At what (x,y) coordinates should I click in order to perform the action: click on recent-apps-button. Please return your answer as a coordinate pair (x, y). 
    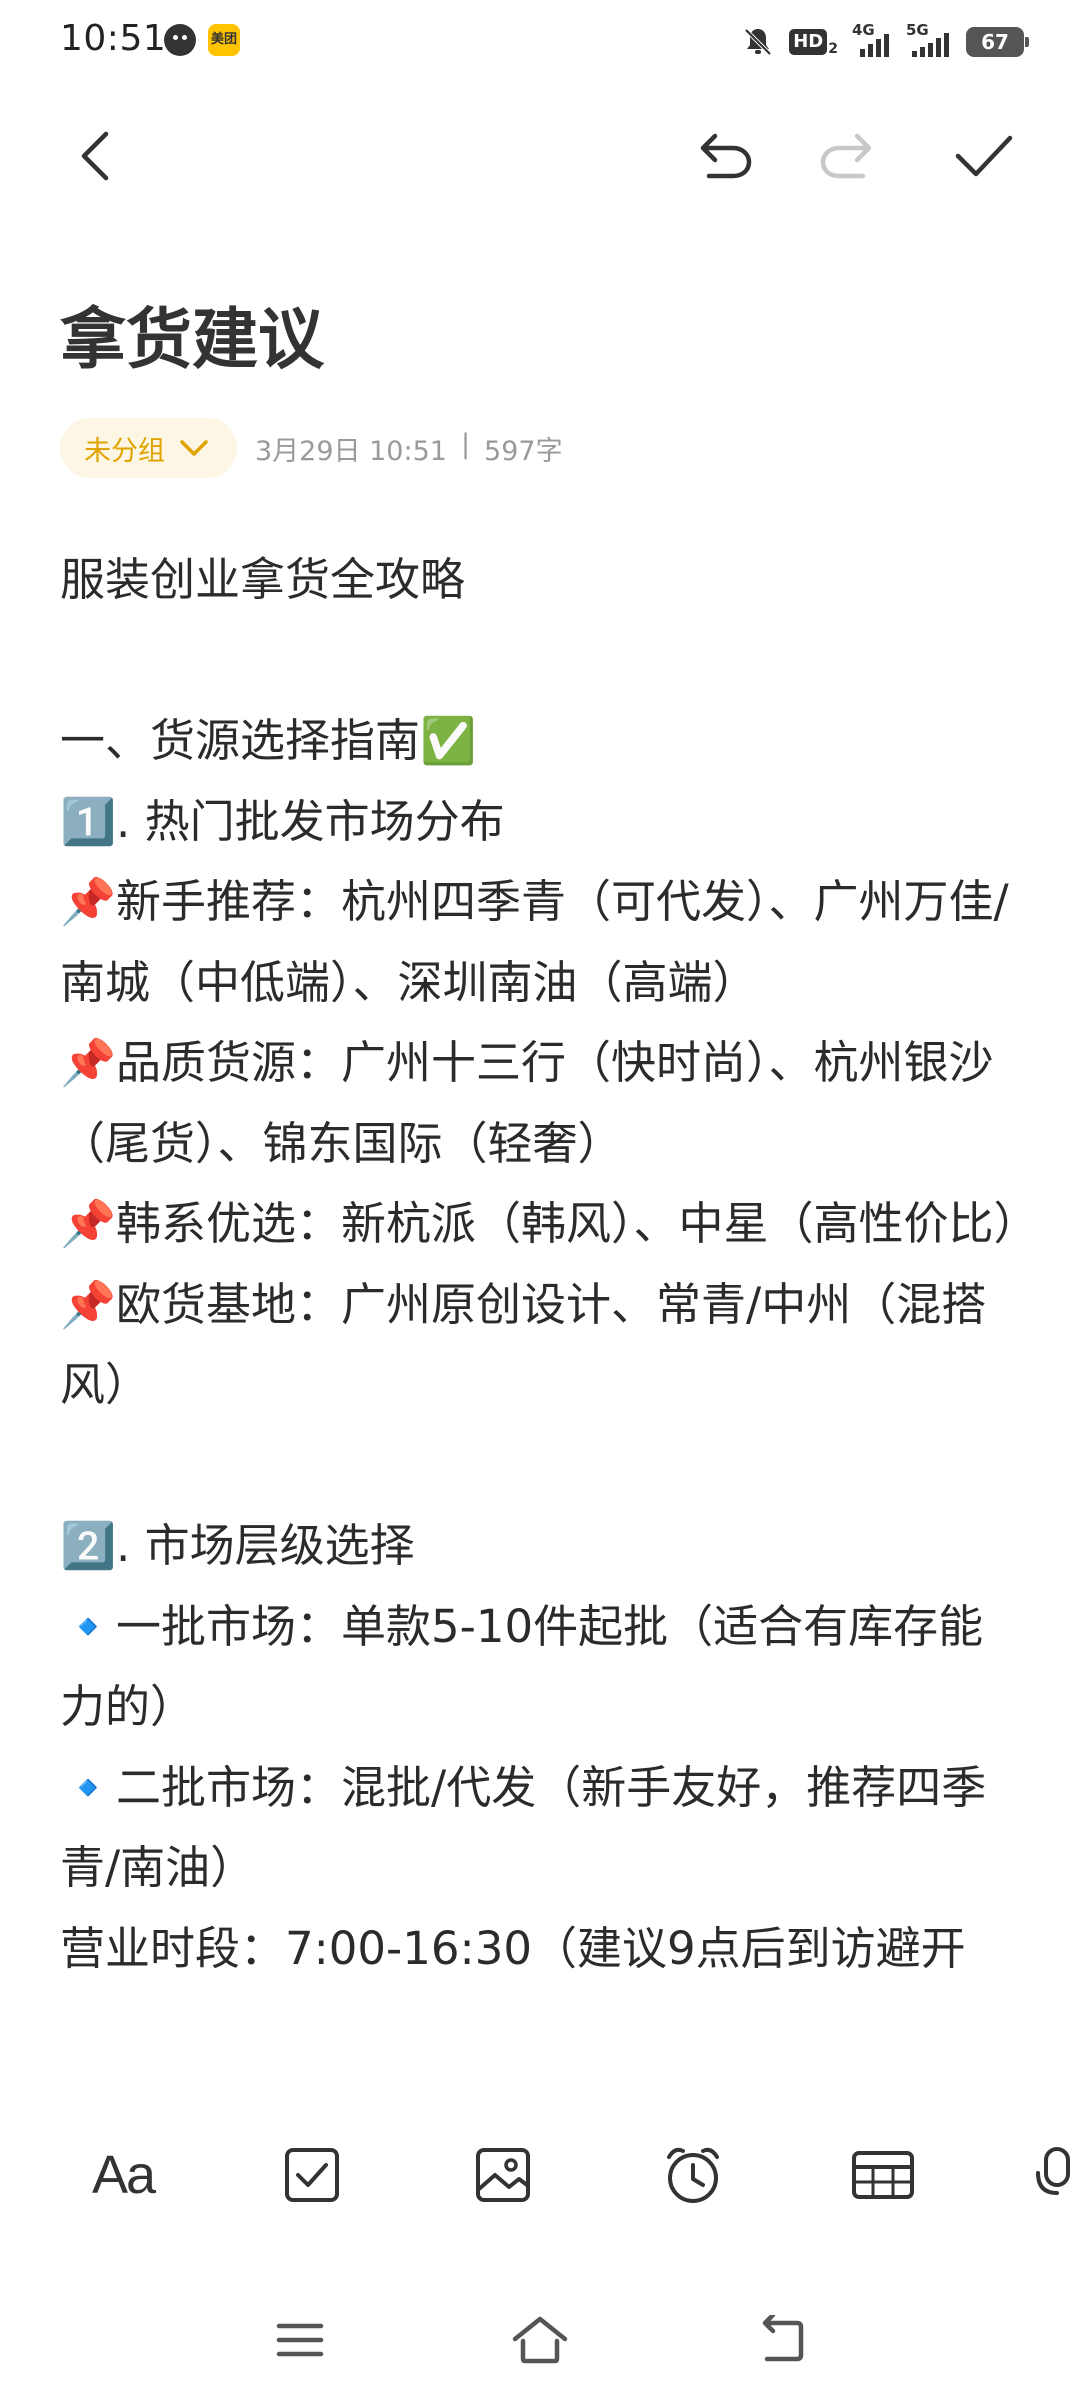
    Looking at the image, I should click on (300, 2340).